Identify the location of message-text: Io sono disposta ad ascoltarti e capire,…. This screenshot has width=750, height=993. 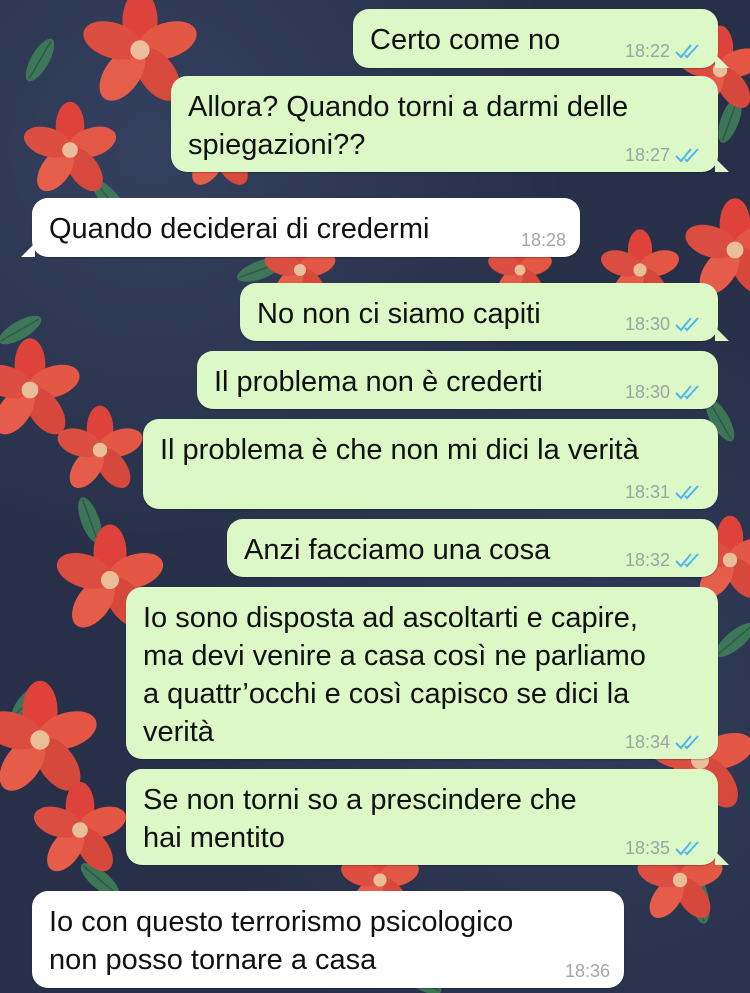
(394, 675).